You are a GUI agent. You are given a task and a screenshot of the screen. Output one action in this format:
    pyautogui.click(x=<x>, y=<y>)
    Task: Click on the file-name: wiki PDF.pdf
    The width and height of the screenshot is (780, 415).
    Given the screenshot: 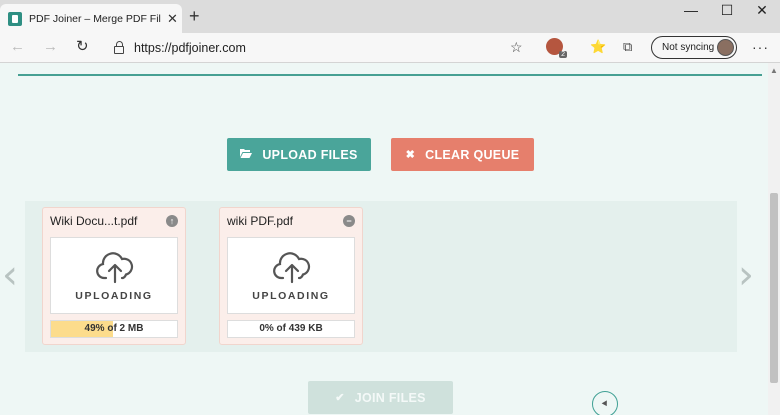 What is the action you would take?
    pyautogui.click(x=260, y=221)
    